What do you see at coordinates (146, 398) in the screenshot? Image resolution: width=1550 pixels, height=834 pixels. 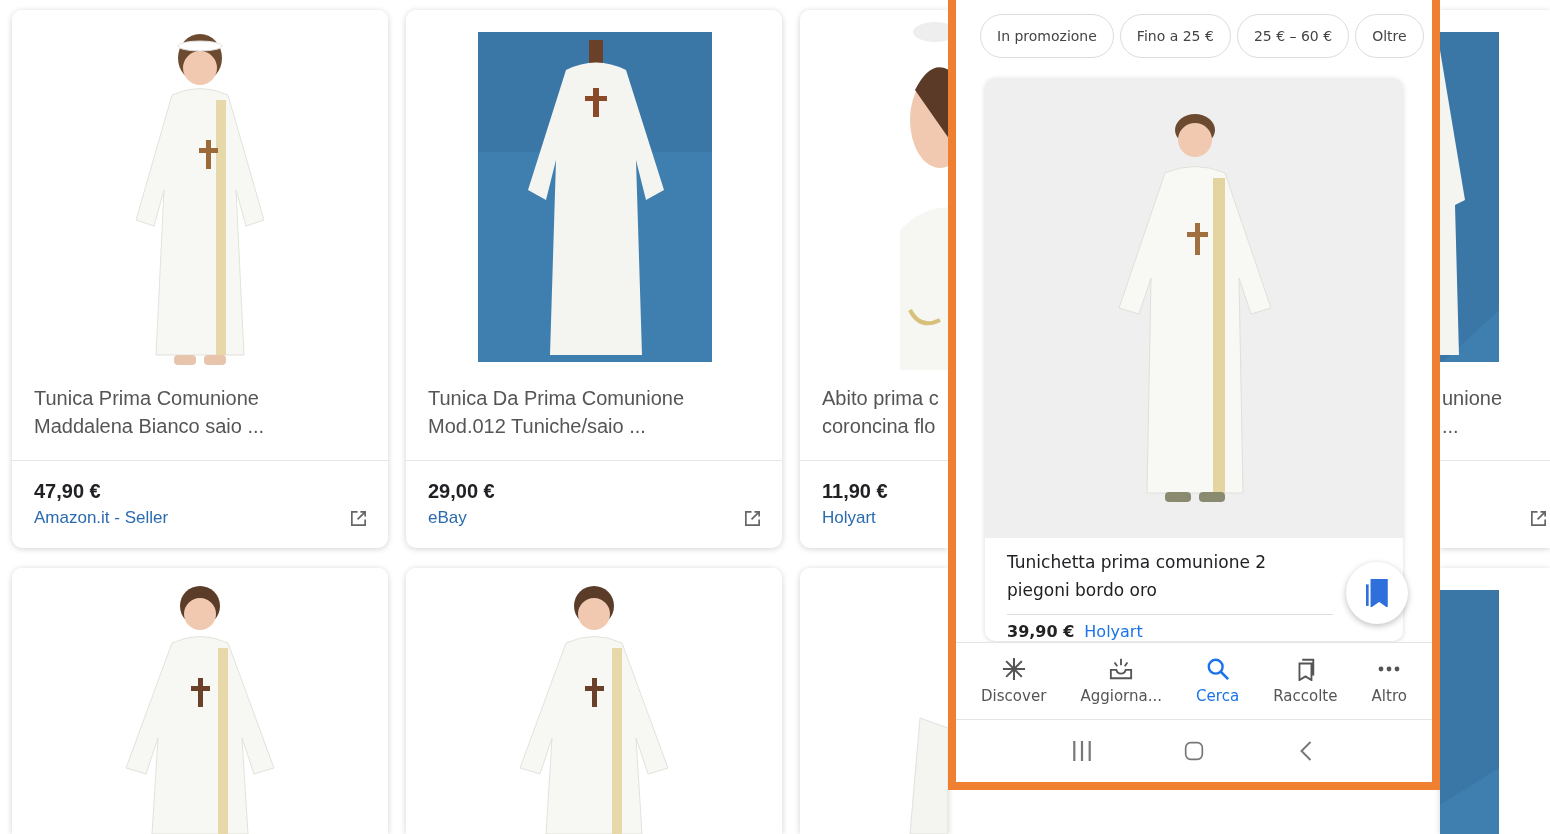 I see `product-title: Tunica Prima Comunione` at bounding box center [146, 398].